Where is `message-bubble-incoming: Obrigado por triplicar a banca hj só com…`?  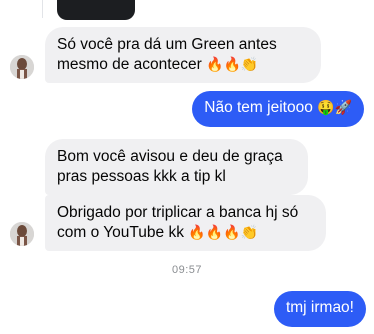 message-bubble-incoming: Obrigado por triplicar a banca hj só com… is located at coordinates (185, 223).